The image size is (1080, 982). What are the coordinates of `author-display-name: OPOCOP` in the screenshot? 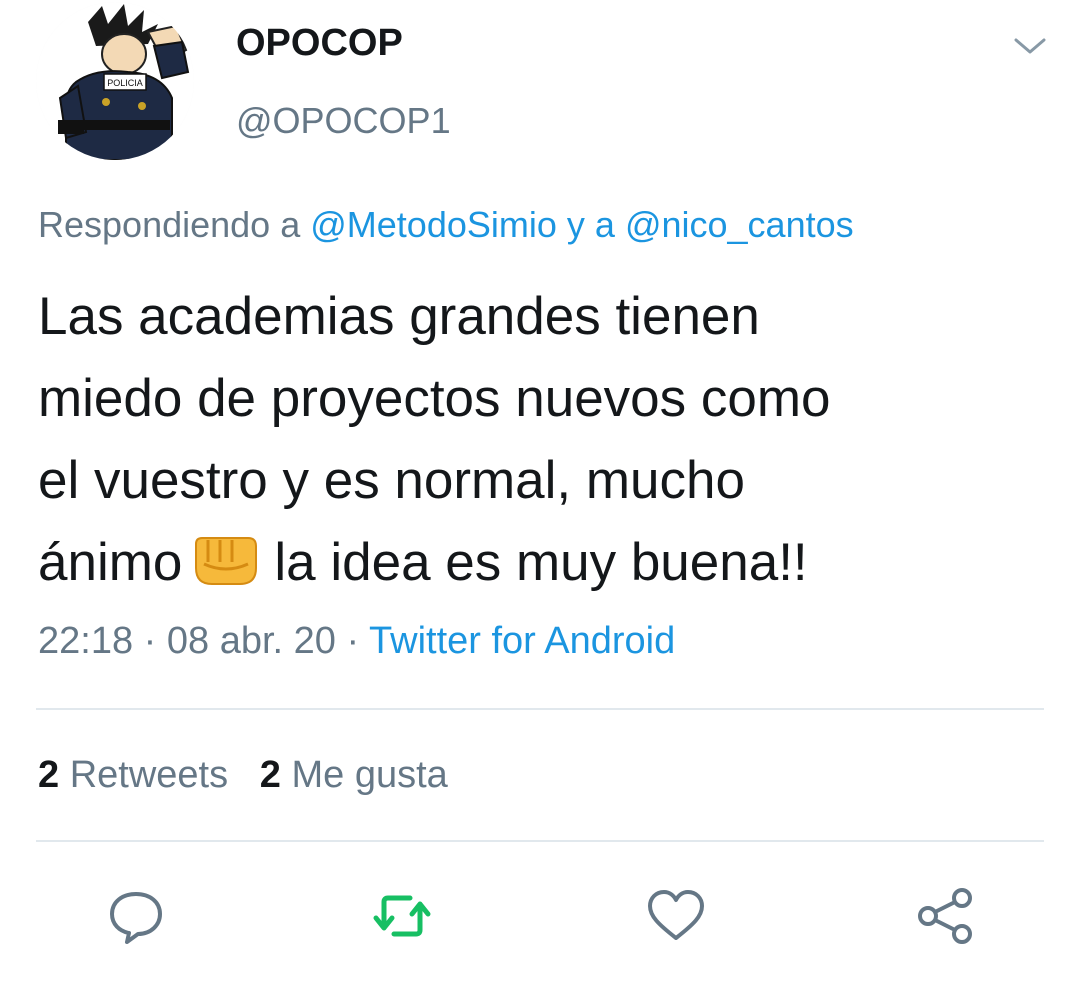 It's located at (319, 43).